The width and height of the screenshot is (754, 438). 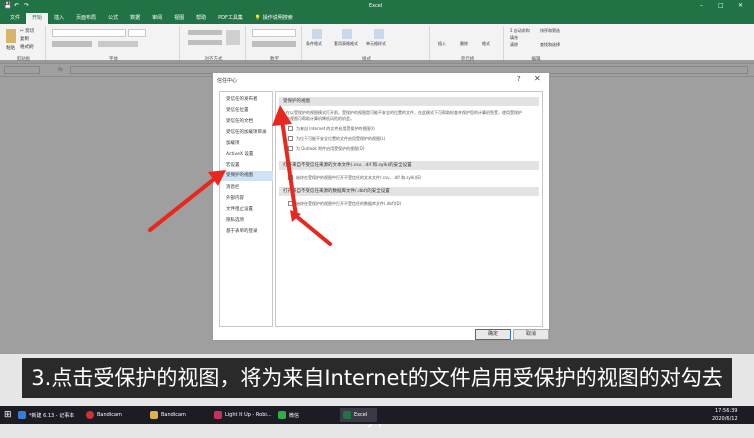 I want to click on arrow-to-checkbox-icon, so click(x=302, y=175).